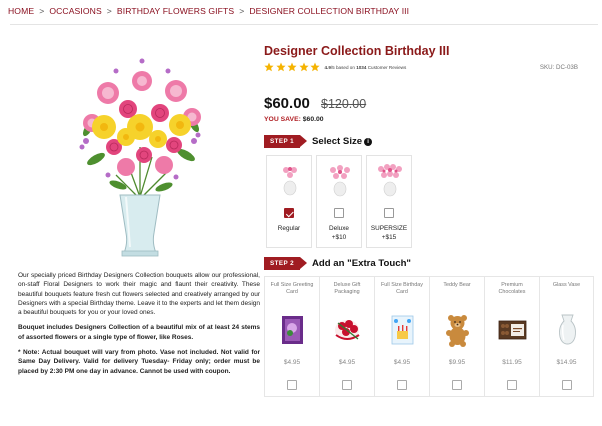 This screenshot has height=426, width=602. I want to click on step-badge: STEP 1, so click(285, 141).